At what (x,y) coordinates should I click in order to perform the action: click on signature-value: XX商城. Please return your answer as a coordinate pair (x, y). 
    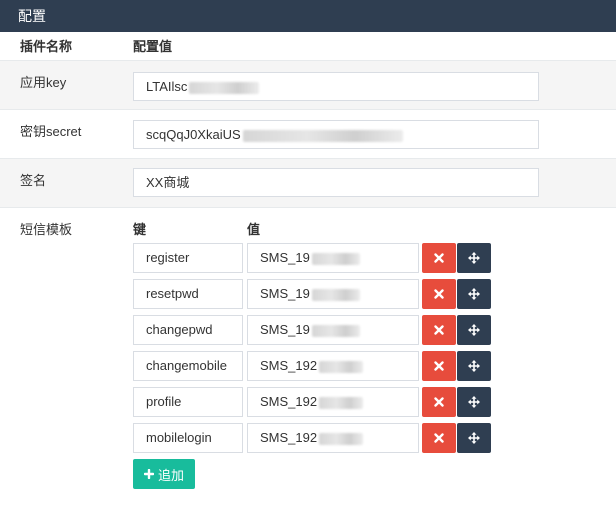
    Looking at the image, I should click on (168, 182).